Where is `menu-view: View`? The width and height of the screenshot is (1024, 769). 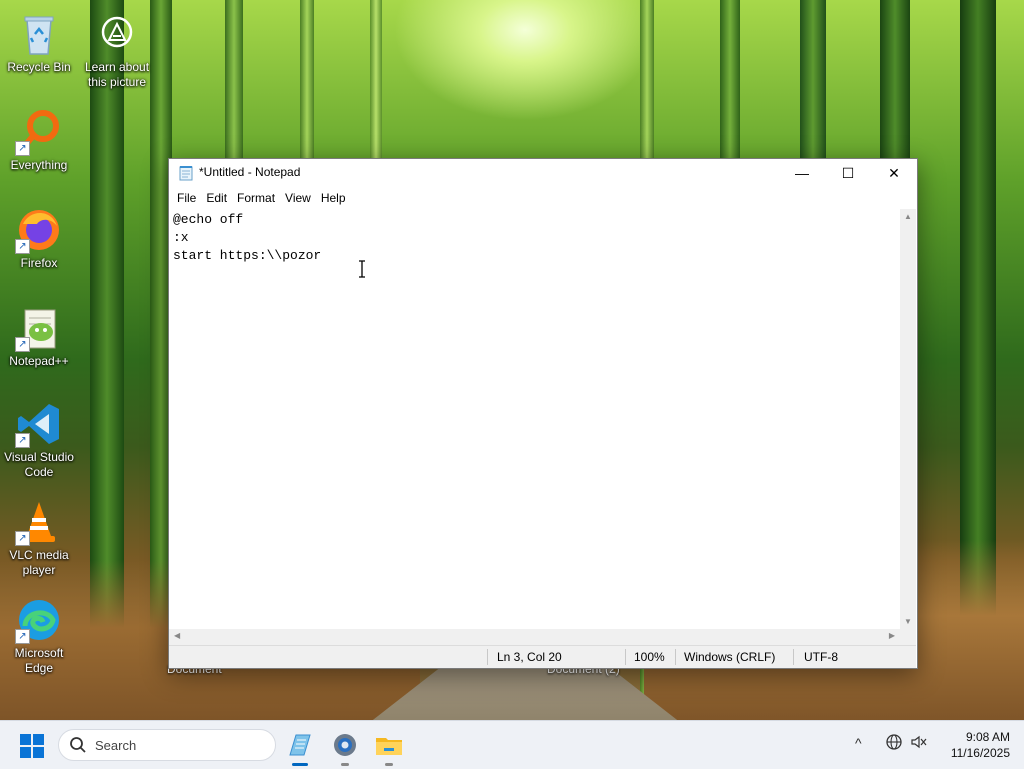 menu-view: View is located at coordinates (298, 198).